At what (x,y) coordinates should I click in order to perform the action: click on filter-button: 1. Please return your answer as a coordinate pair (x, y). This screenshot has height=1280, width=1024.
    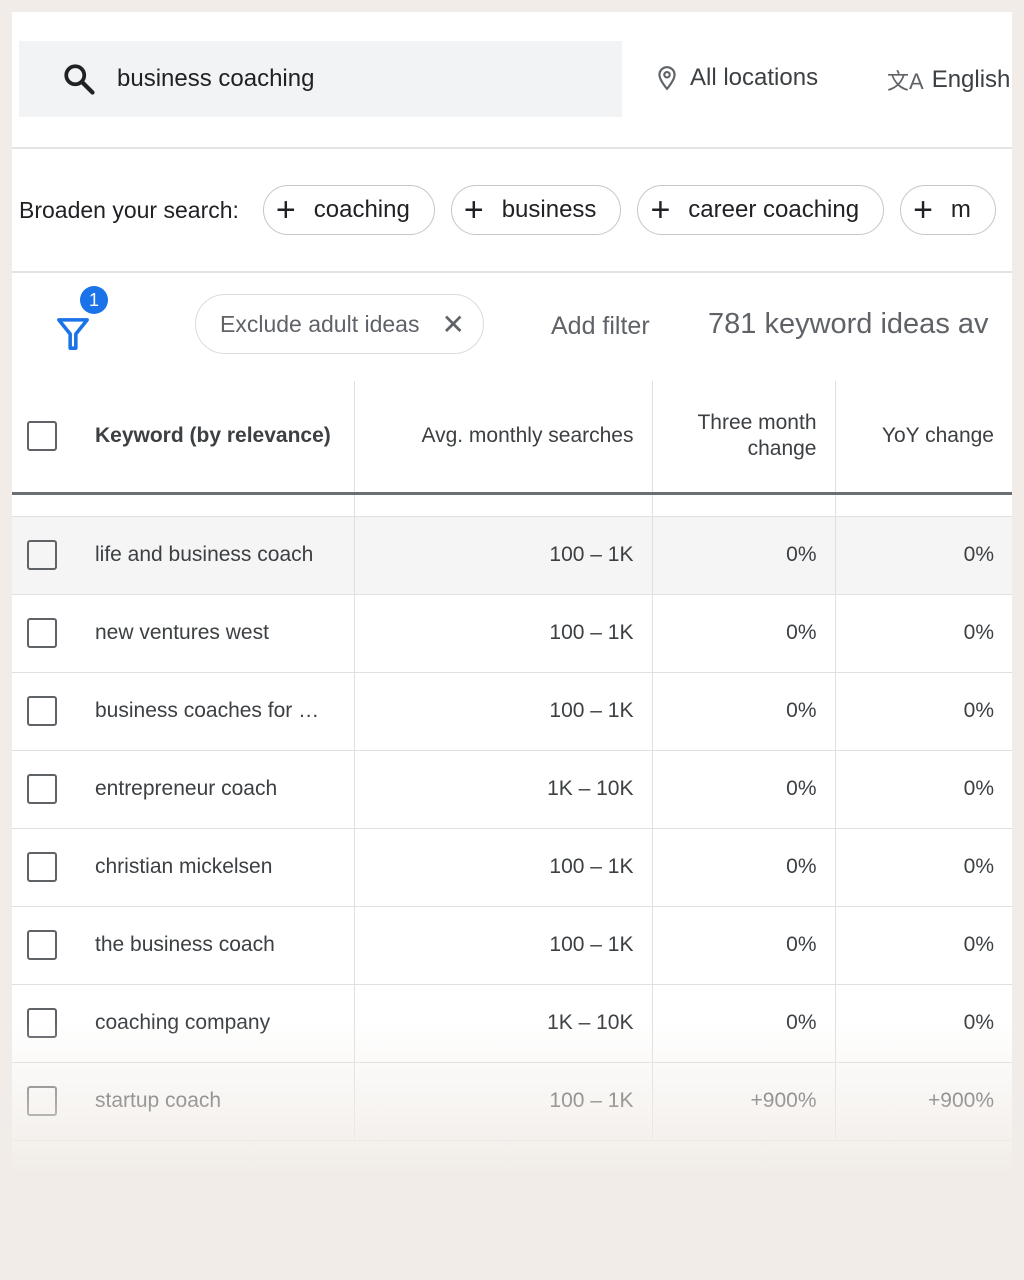
    Looking at the image, I should click on (86, 320).